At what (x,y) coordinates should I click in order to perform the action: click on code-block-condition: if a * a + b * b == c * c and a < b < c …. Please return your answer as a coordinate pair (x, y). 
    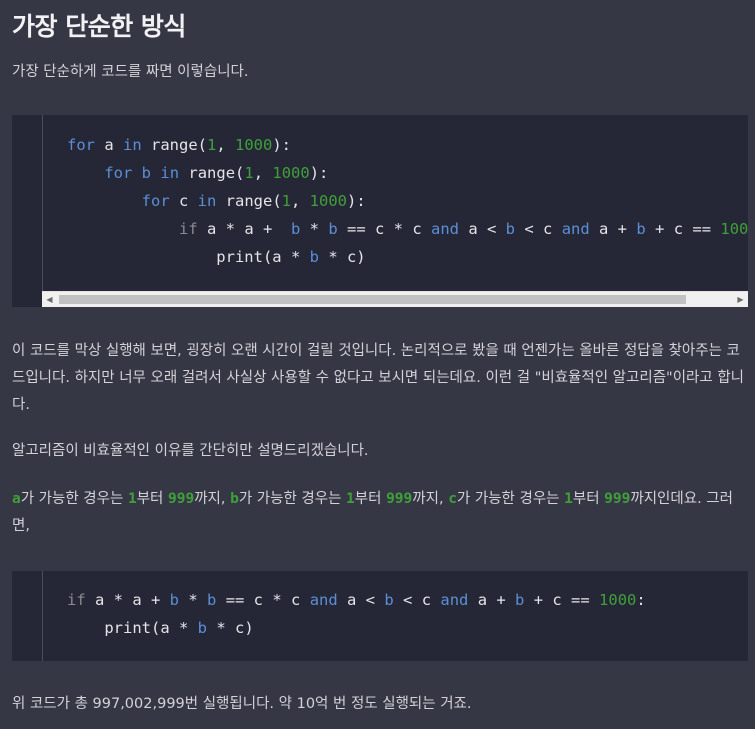
    Looking at the image, I should click on (380, 616).